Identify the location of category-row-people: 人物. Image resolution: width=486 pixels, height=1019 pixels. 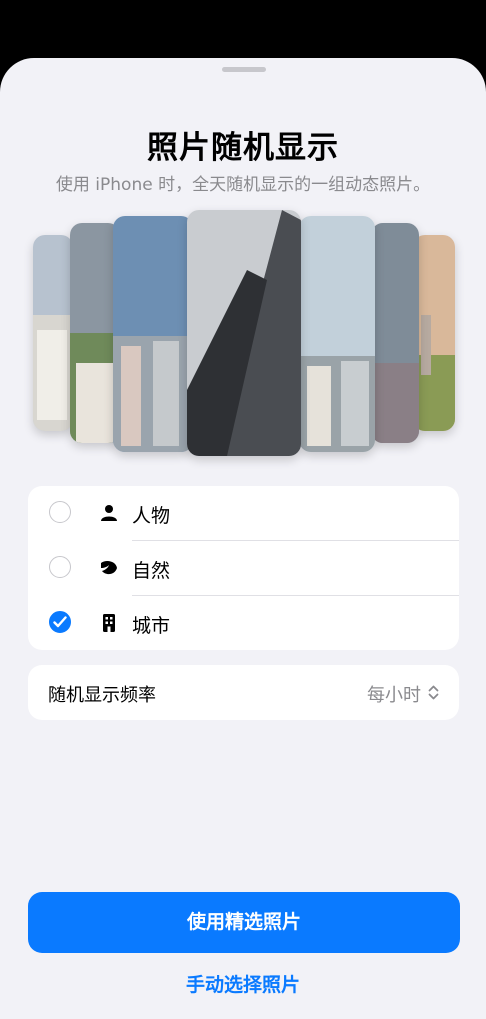
(243, 513).